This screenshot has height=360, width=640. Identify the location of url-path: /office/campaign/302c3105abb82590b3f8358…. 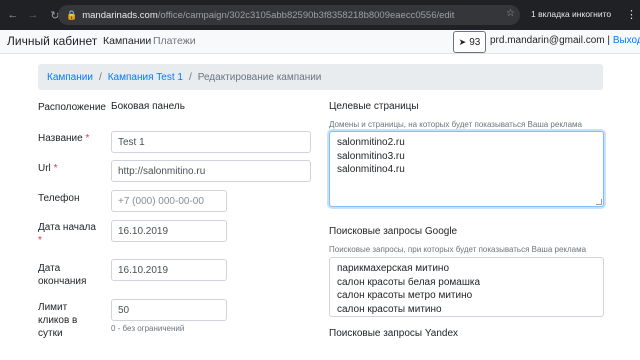
(306, 15).